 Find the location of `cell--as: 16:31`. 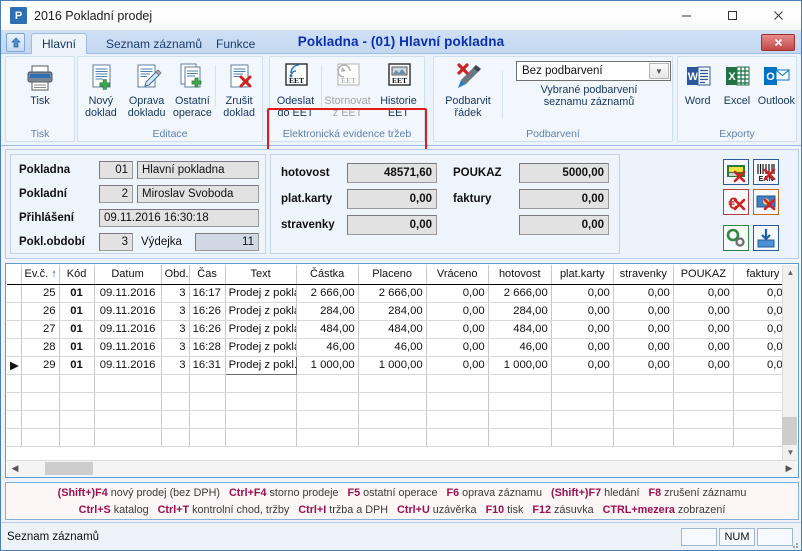

cell--as: 16:31 is located at coordinates (207, 365).